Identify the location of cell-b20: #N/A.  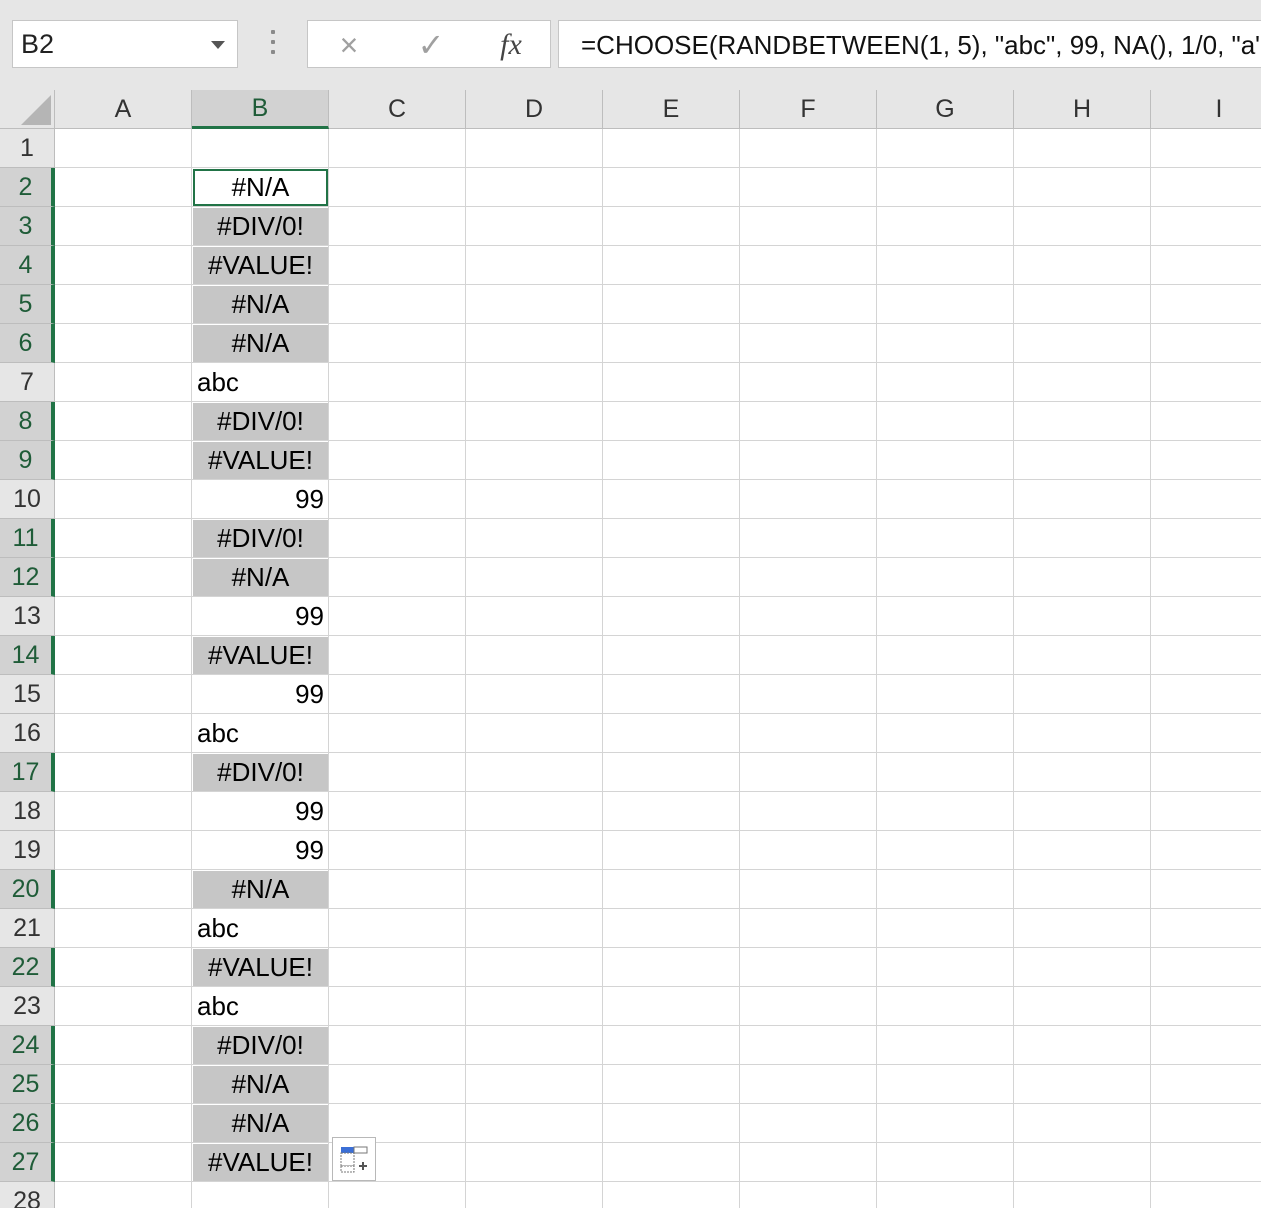
(260, 889).